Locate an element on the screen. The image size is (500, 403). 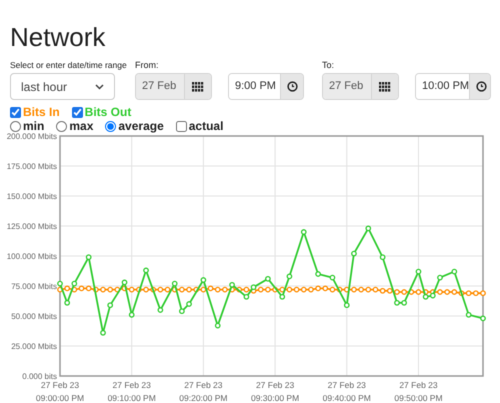
y-axis-label: 150.000 Mbits is located at coordinates (31, 196).